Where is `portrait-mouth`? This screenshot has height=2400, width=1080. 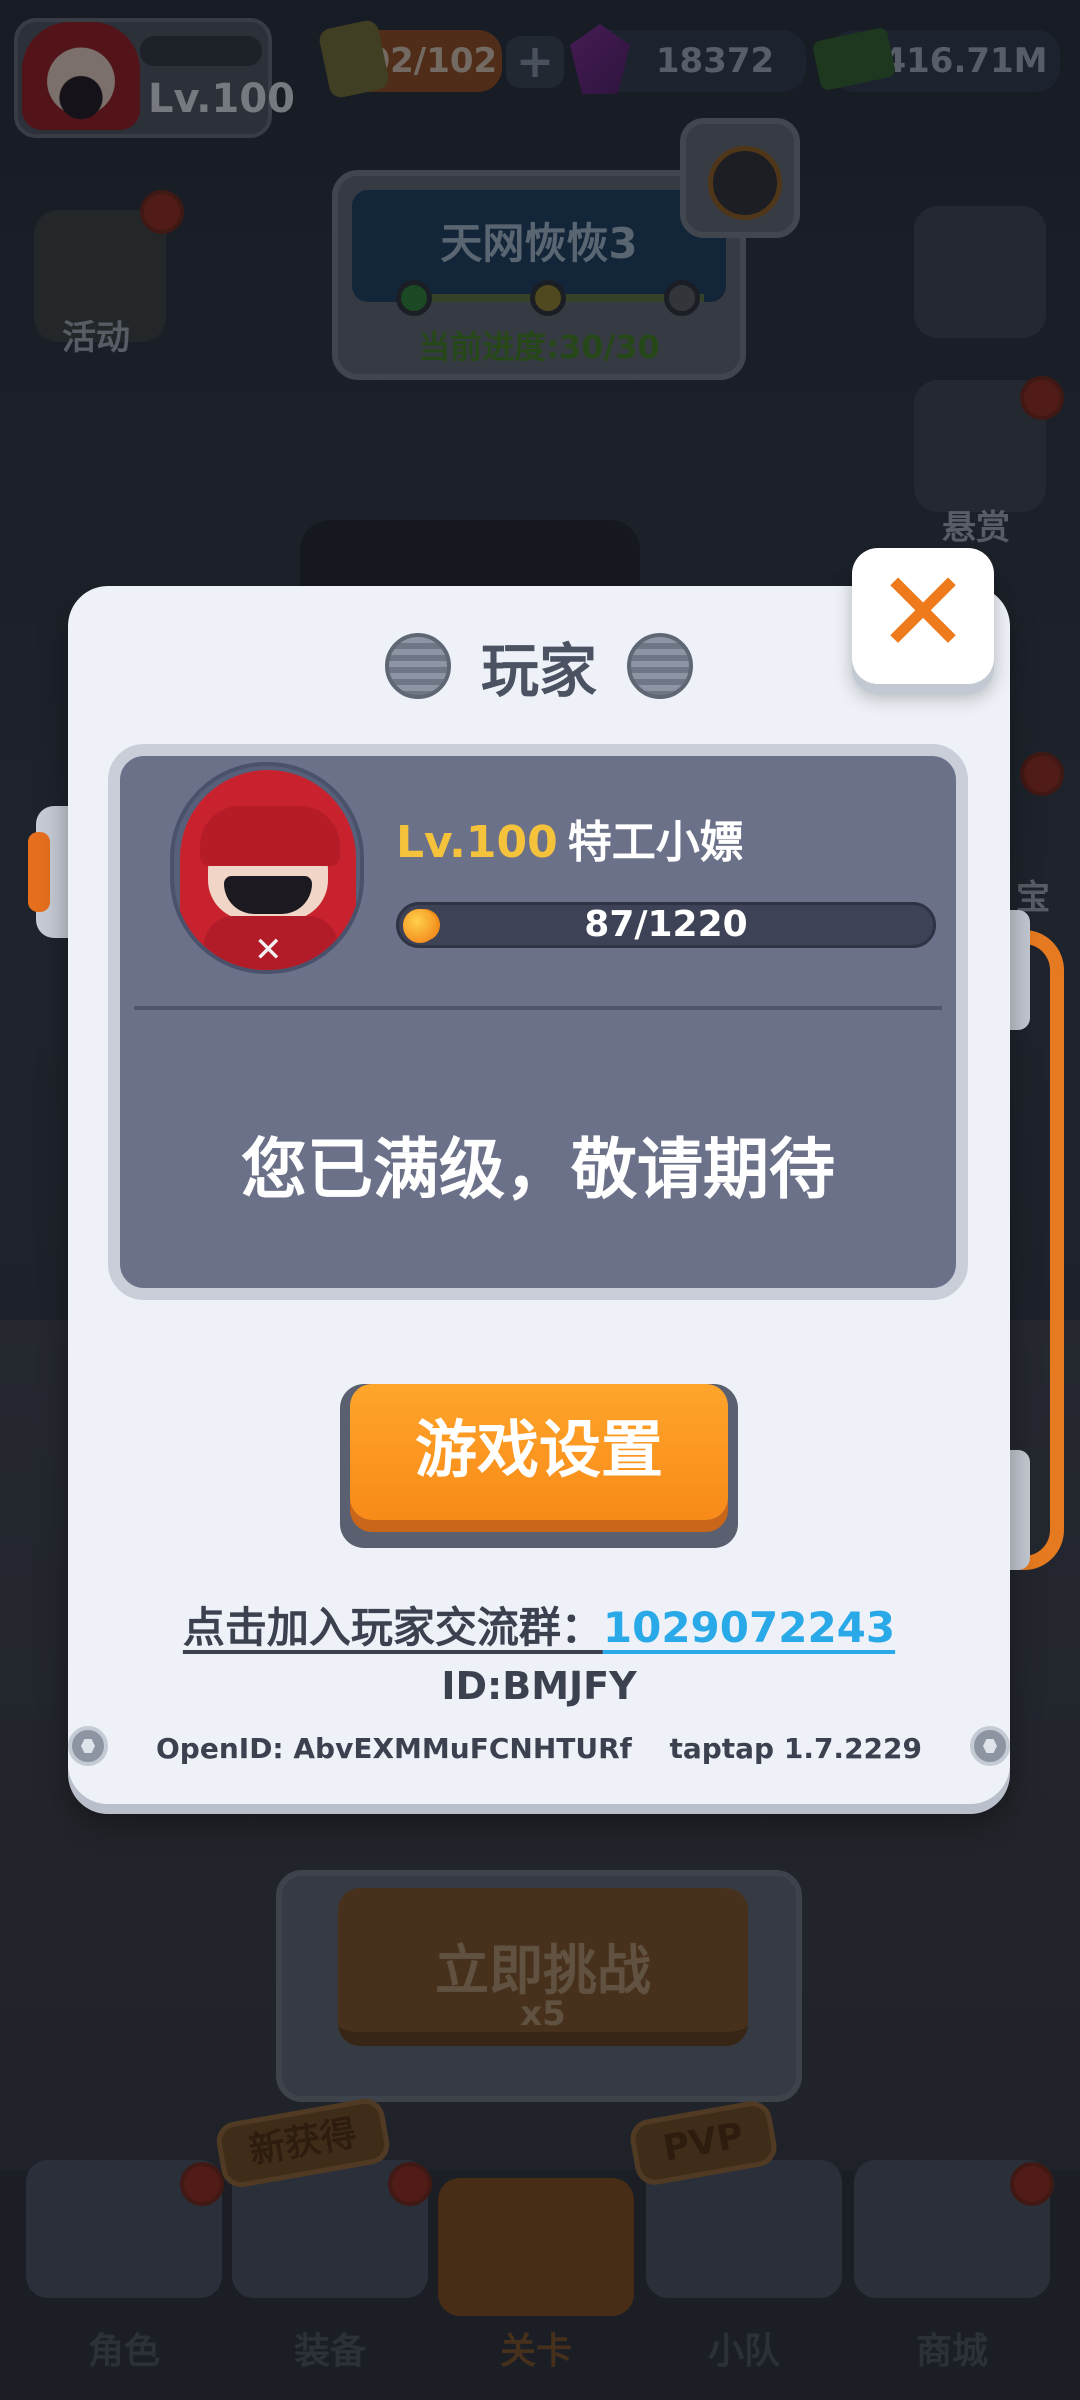 portrait-mouth is located at coordinates (268, 895).